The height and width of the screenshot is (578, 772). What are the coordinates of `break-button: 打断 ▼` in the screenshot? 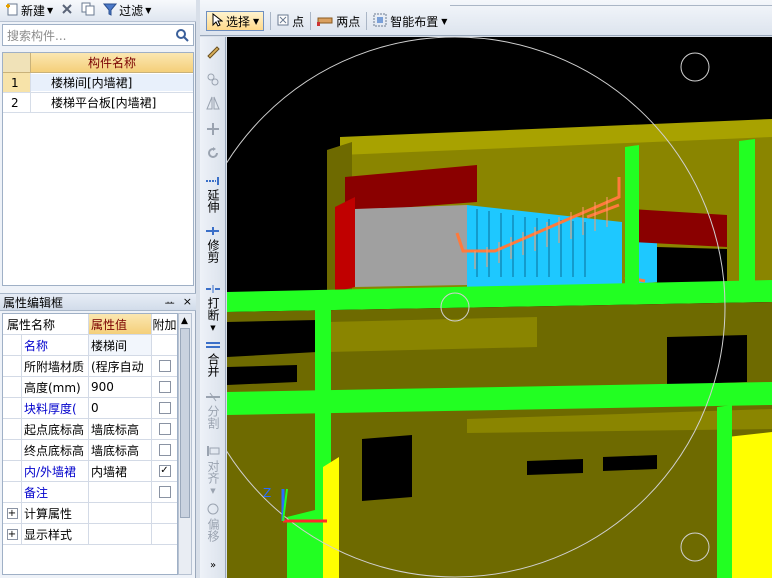 It's located at (213, 309).